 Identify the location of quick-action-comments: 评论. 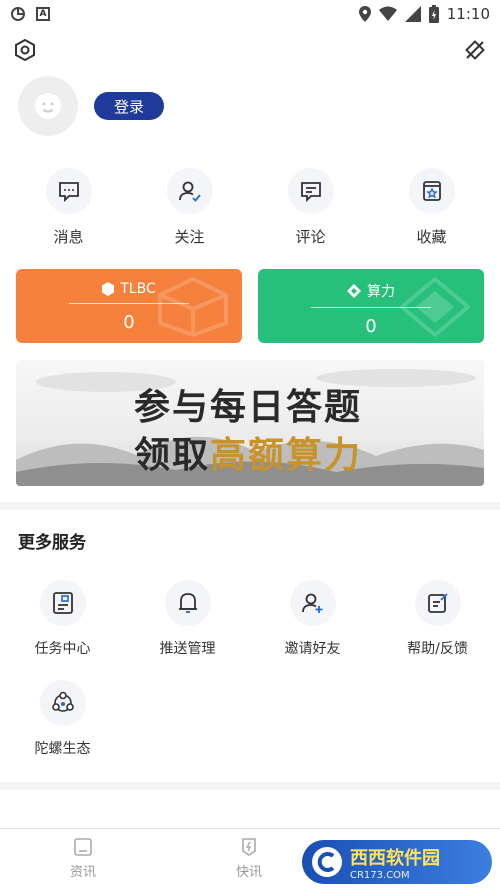
(311, 207).